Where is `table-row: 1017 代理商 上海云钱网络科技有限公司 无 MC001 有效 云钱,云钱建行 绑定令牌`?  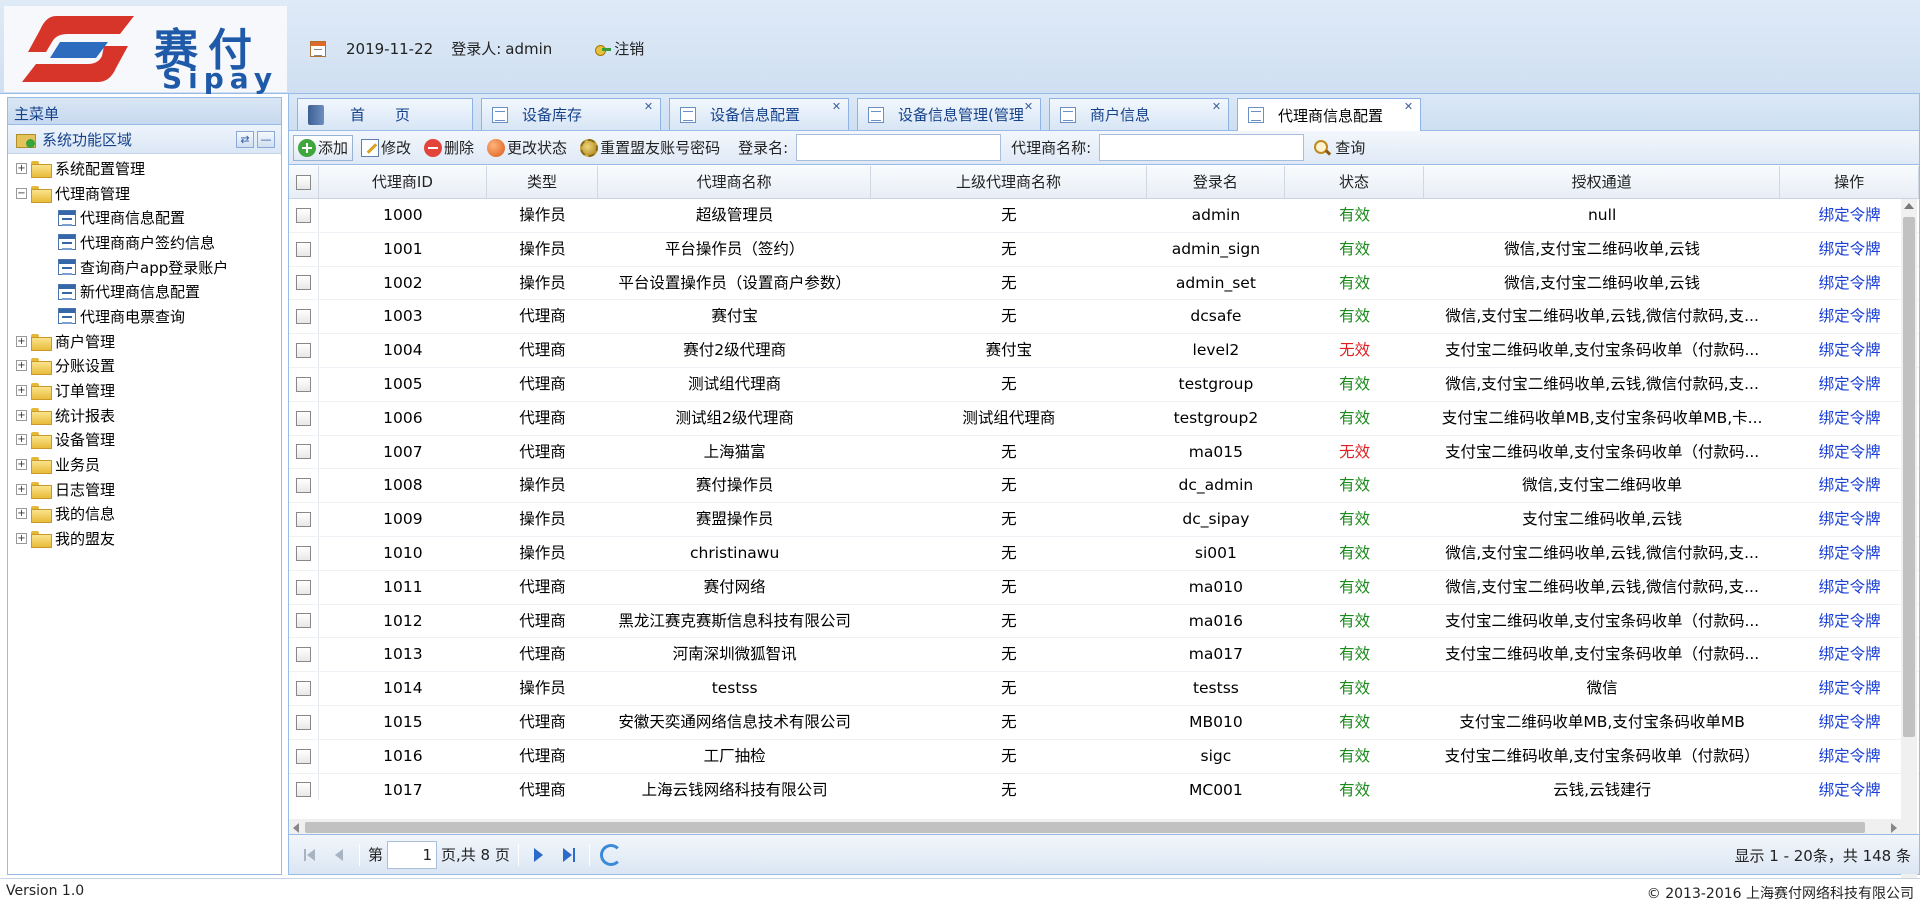
table-row: 1017 代理商 上海云钱网络科技有限公司 无 MC001 有效 云钱,云钱建行 绑定令牌 is located at coordinates (1104, 786).